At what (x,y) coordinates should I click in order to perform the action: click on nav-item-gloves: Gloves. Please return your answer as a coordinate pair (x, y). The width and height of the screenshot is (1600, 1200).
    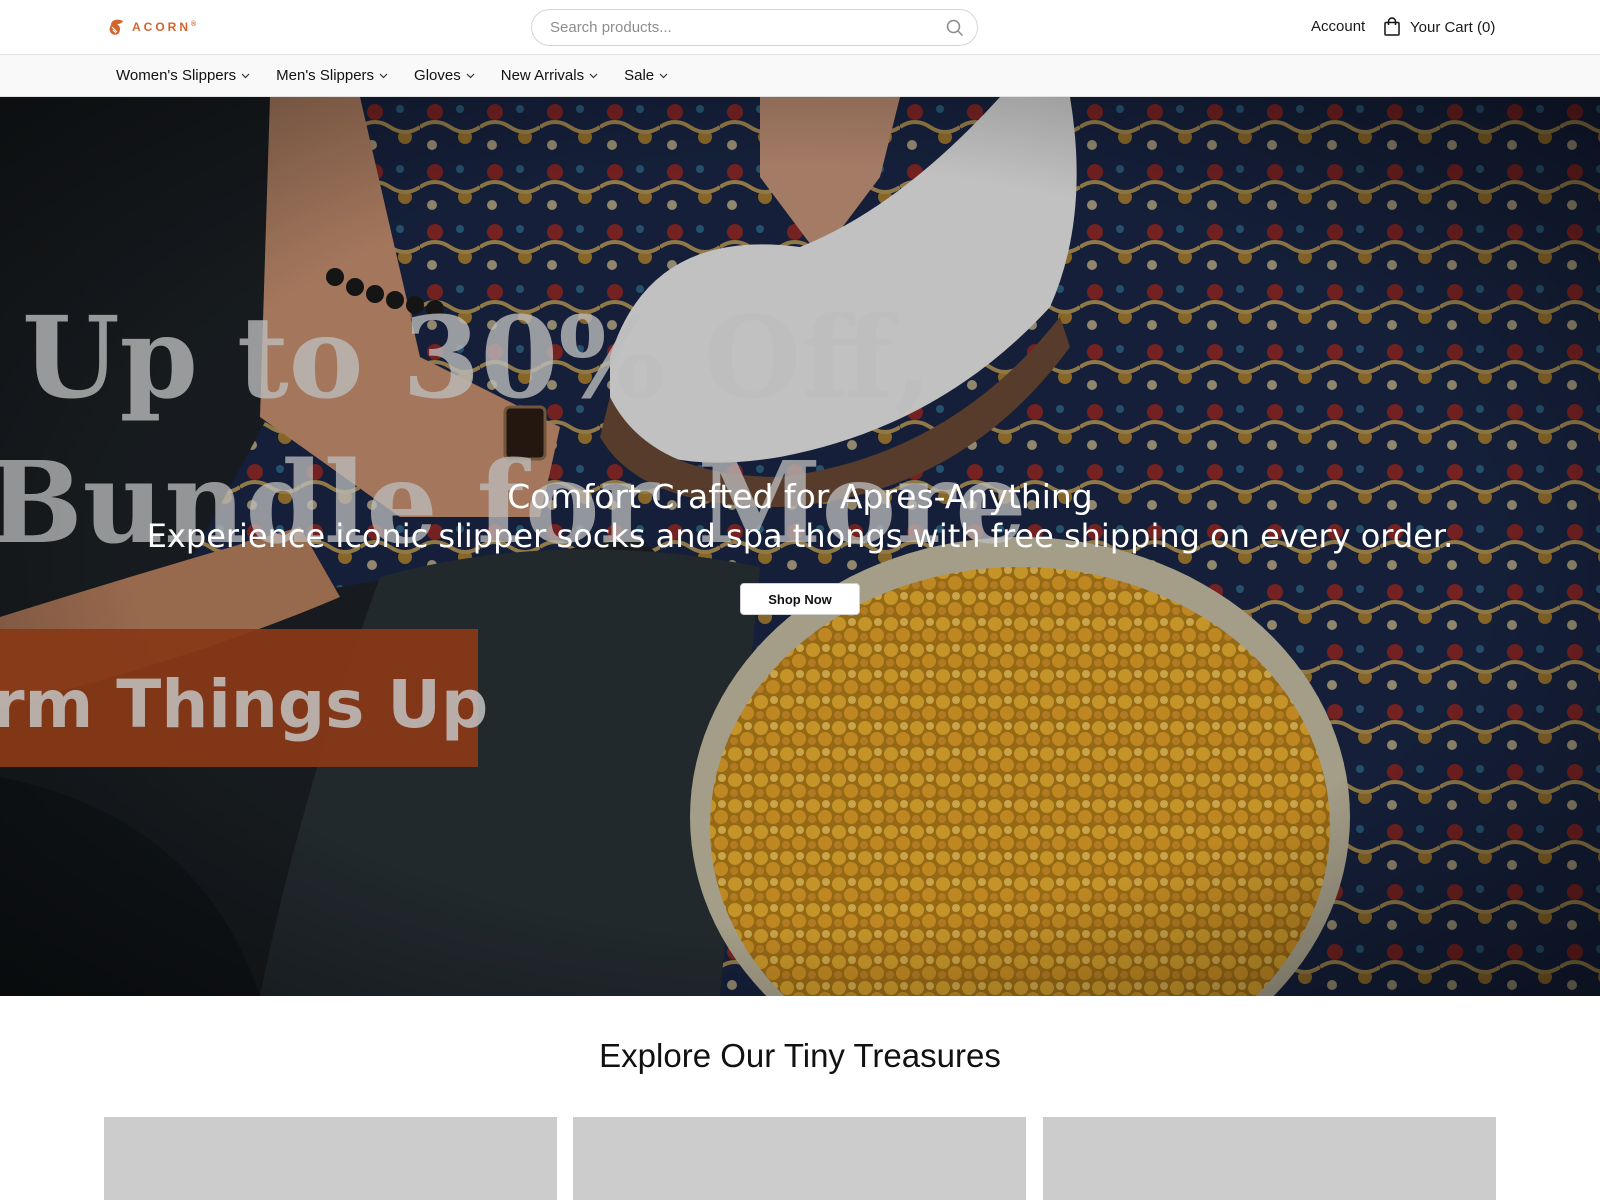
    Looking at the image, I should click on (444, 75).